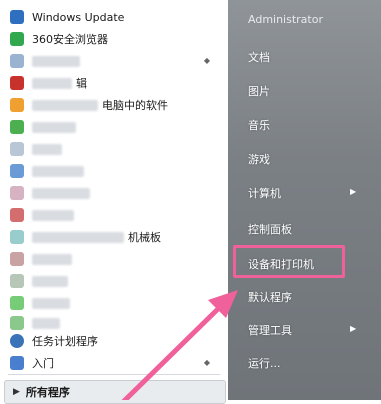 This screenshot has width=381, height=404. Describe the element at coordinates (16, 392) in the screenshot. I see `triangle-right-icon: ▶` at that location.